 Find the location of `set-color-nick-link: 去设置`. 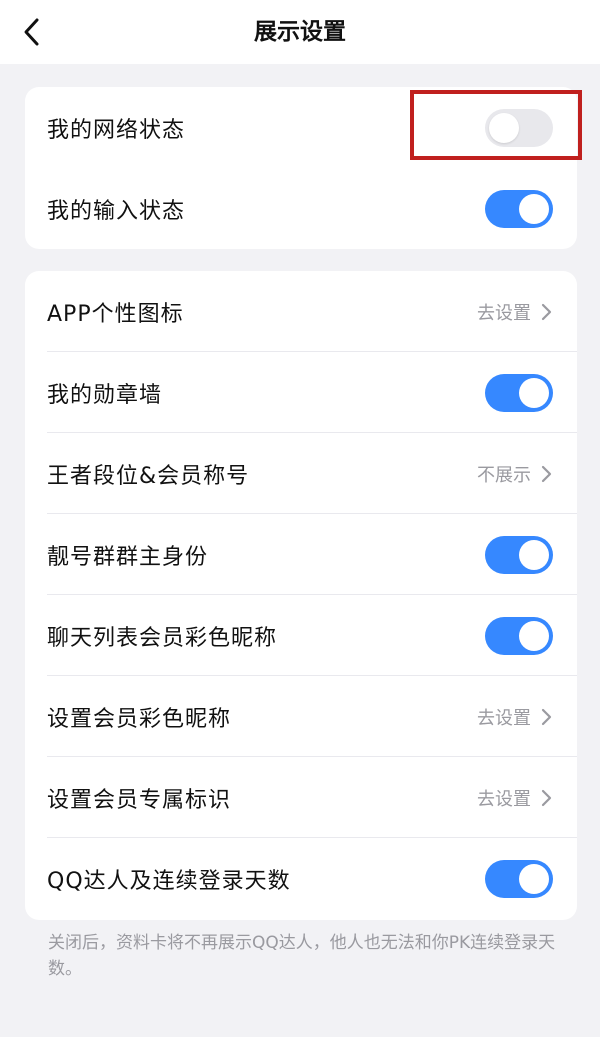

set-color-nick-link: 去设置 is located at coordinates (516, 717).